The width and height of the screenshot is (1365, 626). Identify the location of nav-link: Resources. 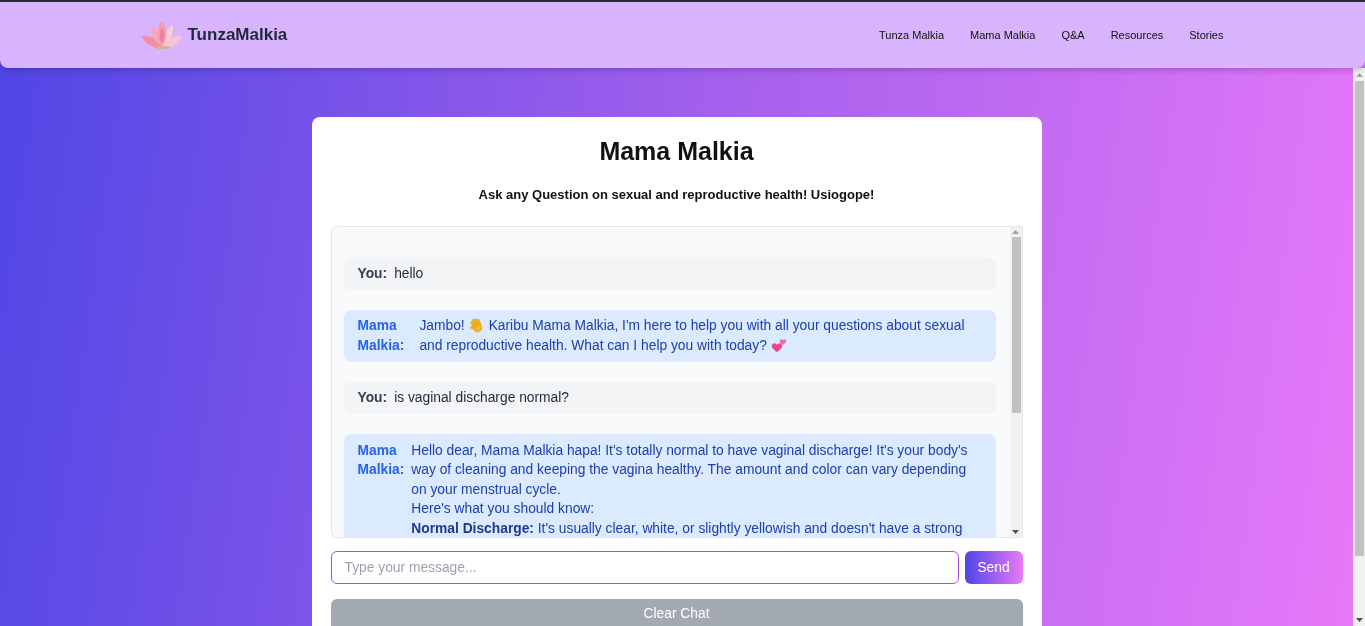
(1137, 35).